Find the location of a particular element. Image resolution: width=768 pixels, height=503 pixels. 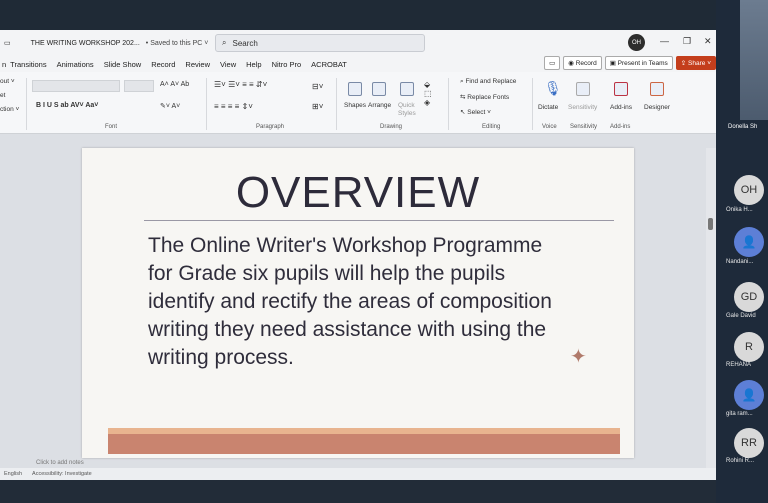

language-status: English is located at coordinates (13, 474).